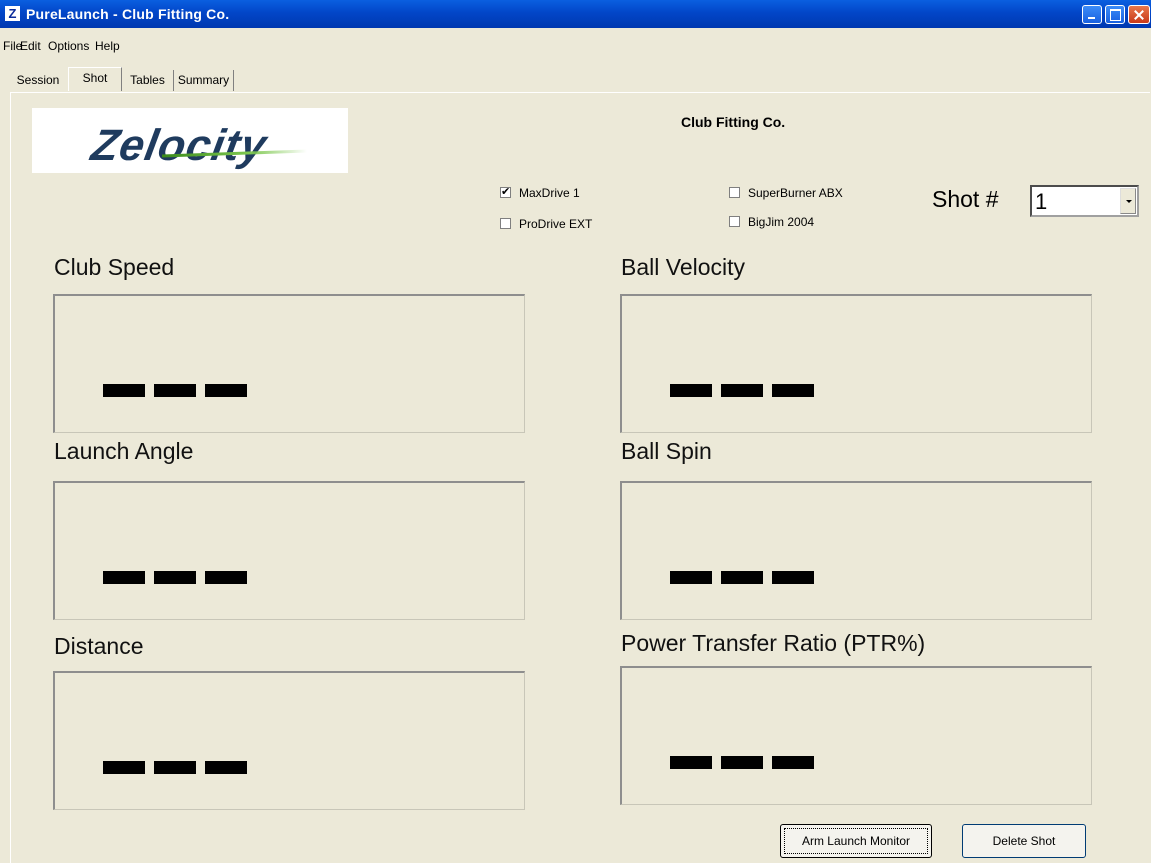 This screenshot has width=1151, height=863. What do you see at coordinates (1128, 201) in the screenshot?
I see `chevron-down-icon` at bounding box center [1128, 201].